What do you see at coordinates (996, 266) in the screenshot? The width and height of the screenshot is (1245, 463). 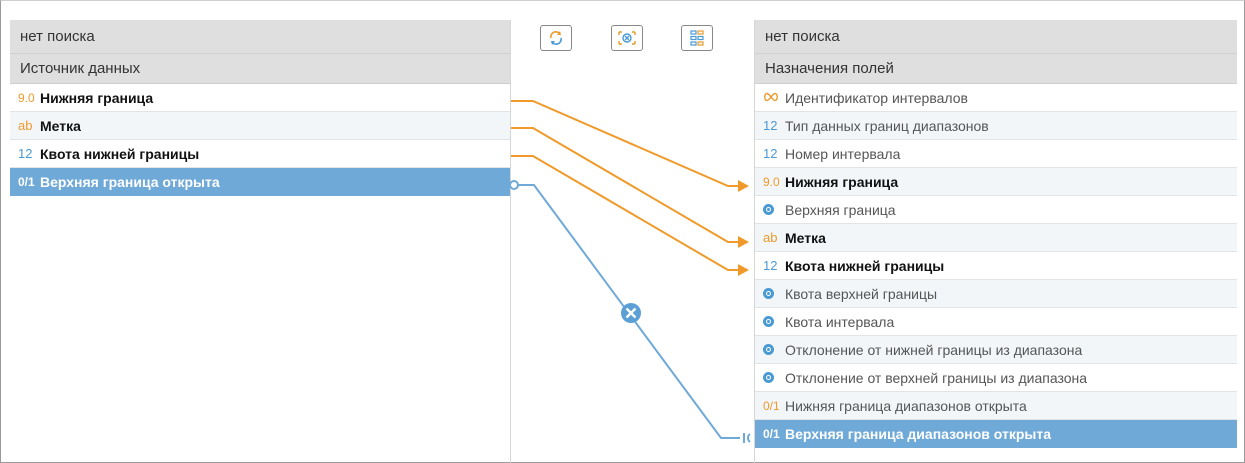 I see `target-row: 12 Квота нижней границы` at bounding box center [996, 266].